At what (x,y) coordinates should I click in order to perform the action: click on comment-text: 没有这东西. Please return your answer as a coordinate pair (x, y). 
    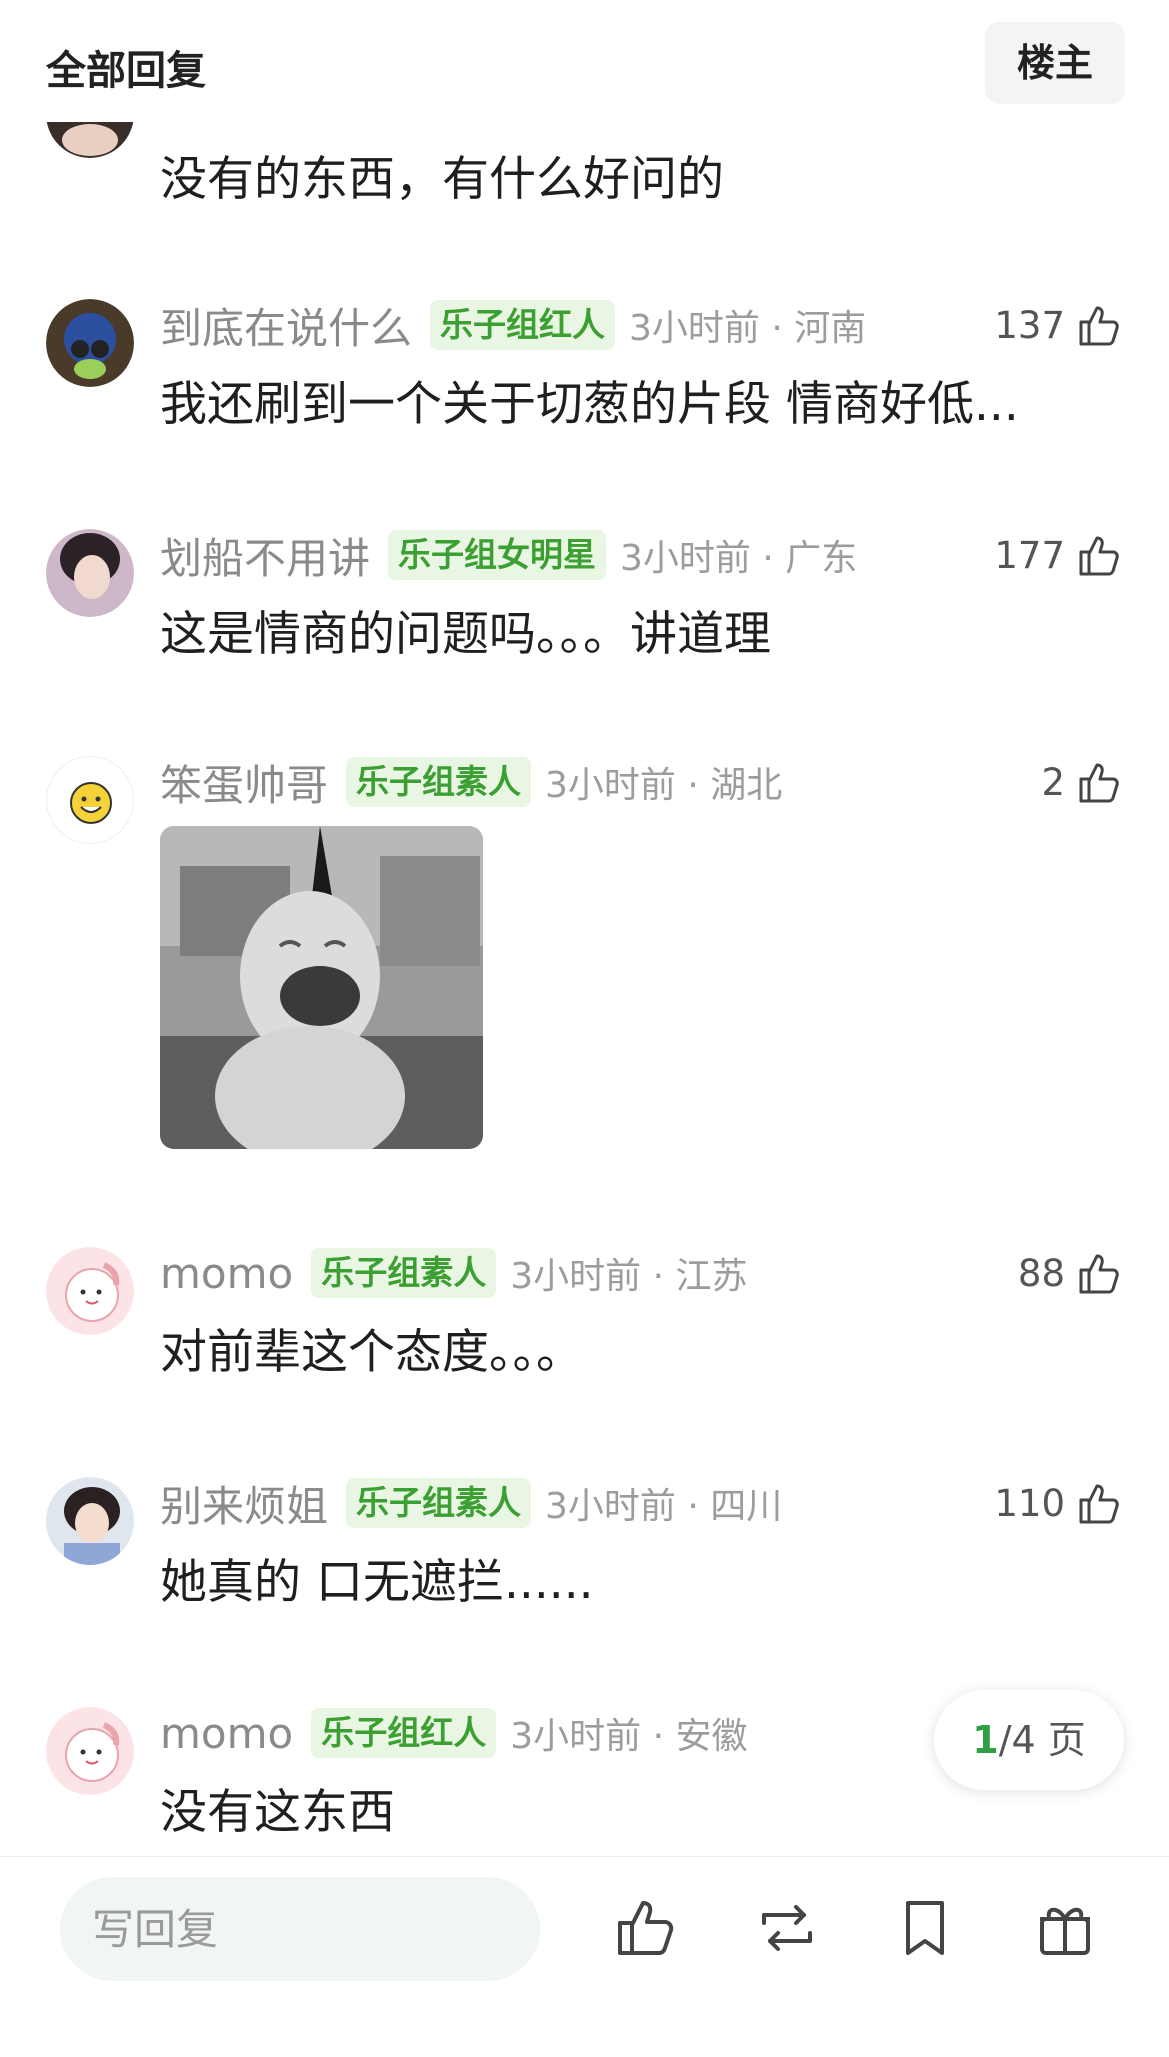
    Looking at the image, I should click on (277, 1812).